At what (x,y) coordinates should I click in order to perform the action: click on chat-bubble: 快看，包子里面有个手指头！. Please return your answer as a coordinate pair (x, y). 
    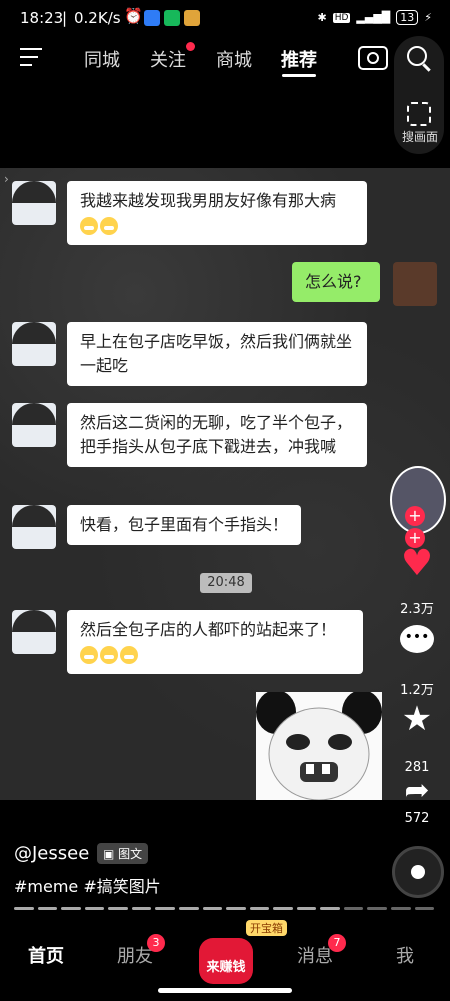
    Looking at the image, I should click on (184, 525).